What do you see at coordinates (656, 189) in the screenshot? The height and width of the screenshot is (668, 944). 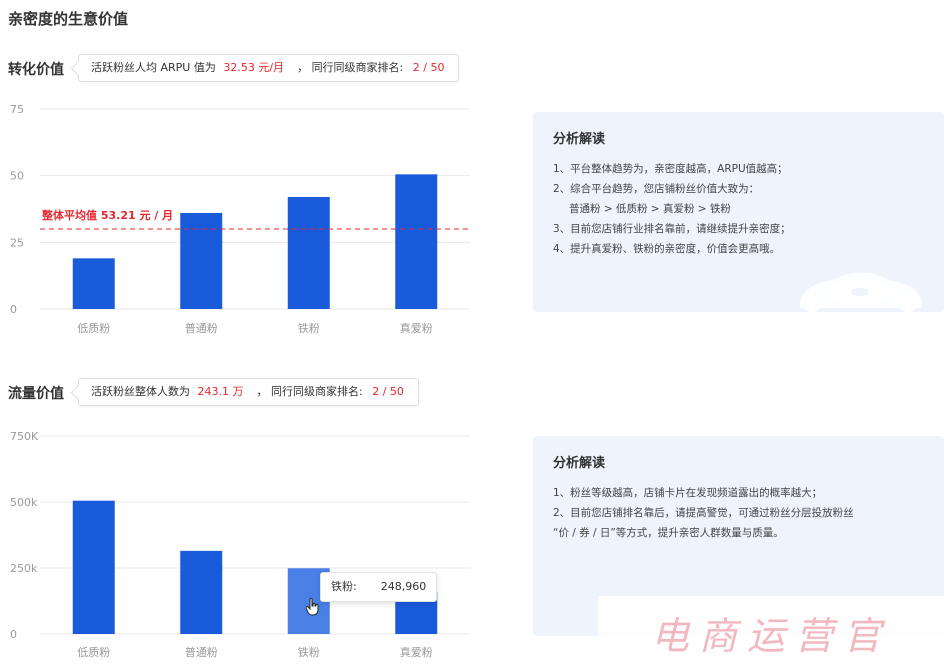 I see `panel-line: 2、综合平台趋势，您店铺粉丝价值大致为：` at bounding box center [656, 189].